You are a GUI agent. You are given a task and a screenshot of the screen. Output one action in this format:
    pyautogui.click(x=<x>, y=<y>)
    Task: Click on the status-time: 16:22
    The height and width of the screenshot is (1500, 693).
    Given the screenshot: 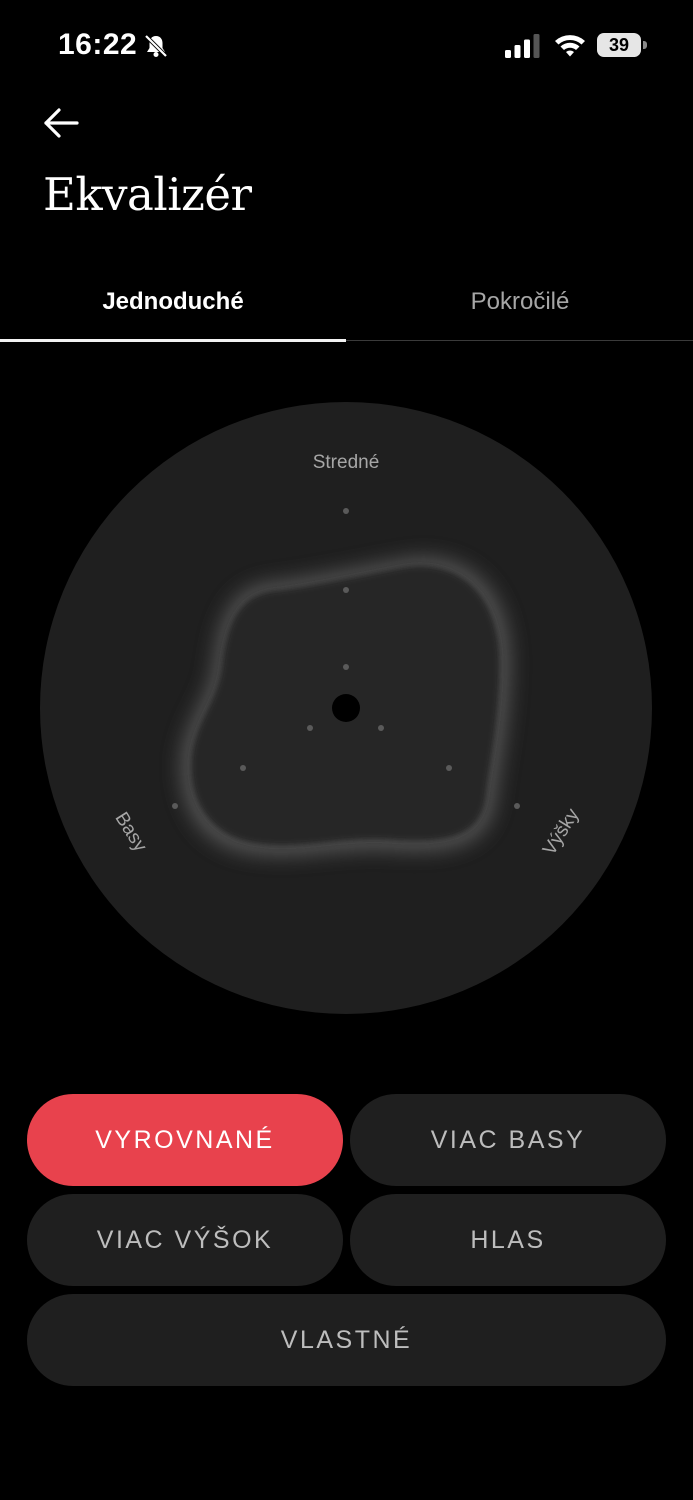 What is the action you would take?
    pyautogui.click(x=98, y=44)
    